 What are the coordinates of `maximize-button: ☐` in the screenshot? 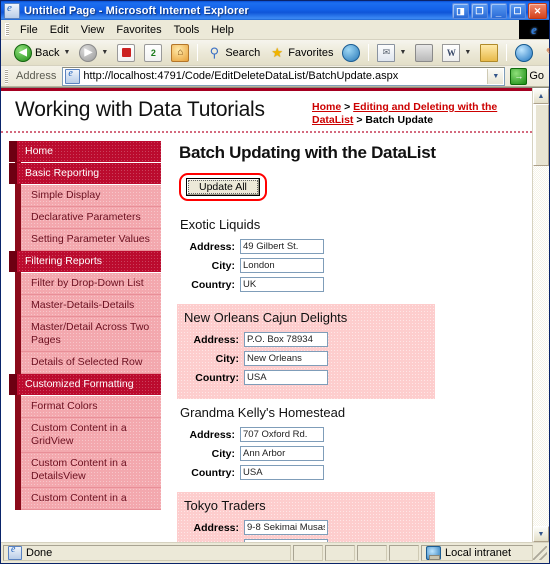 It's located at (517, 11).